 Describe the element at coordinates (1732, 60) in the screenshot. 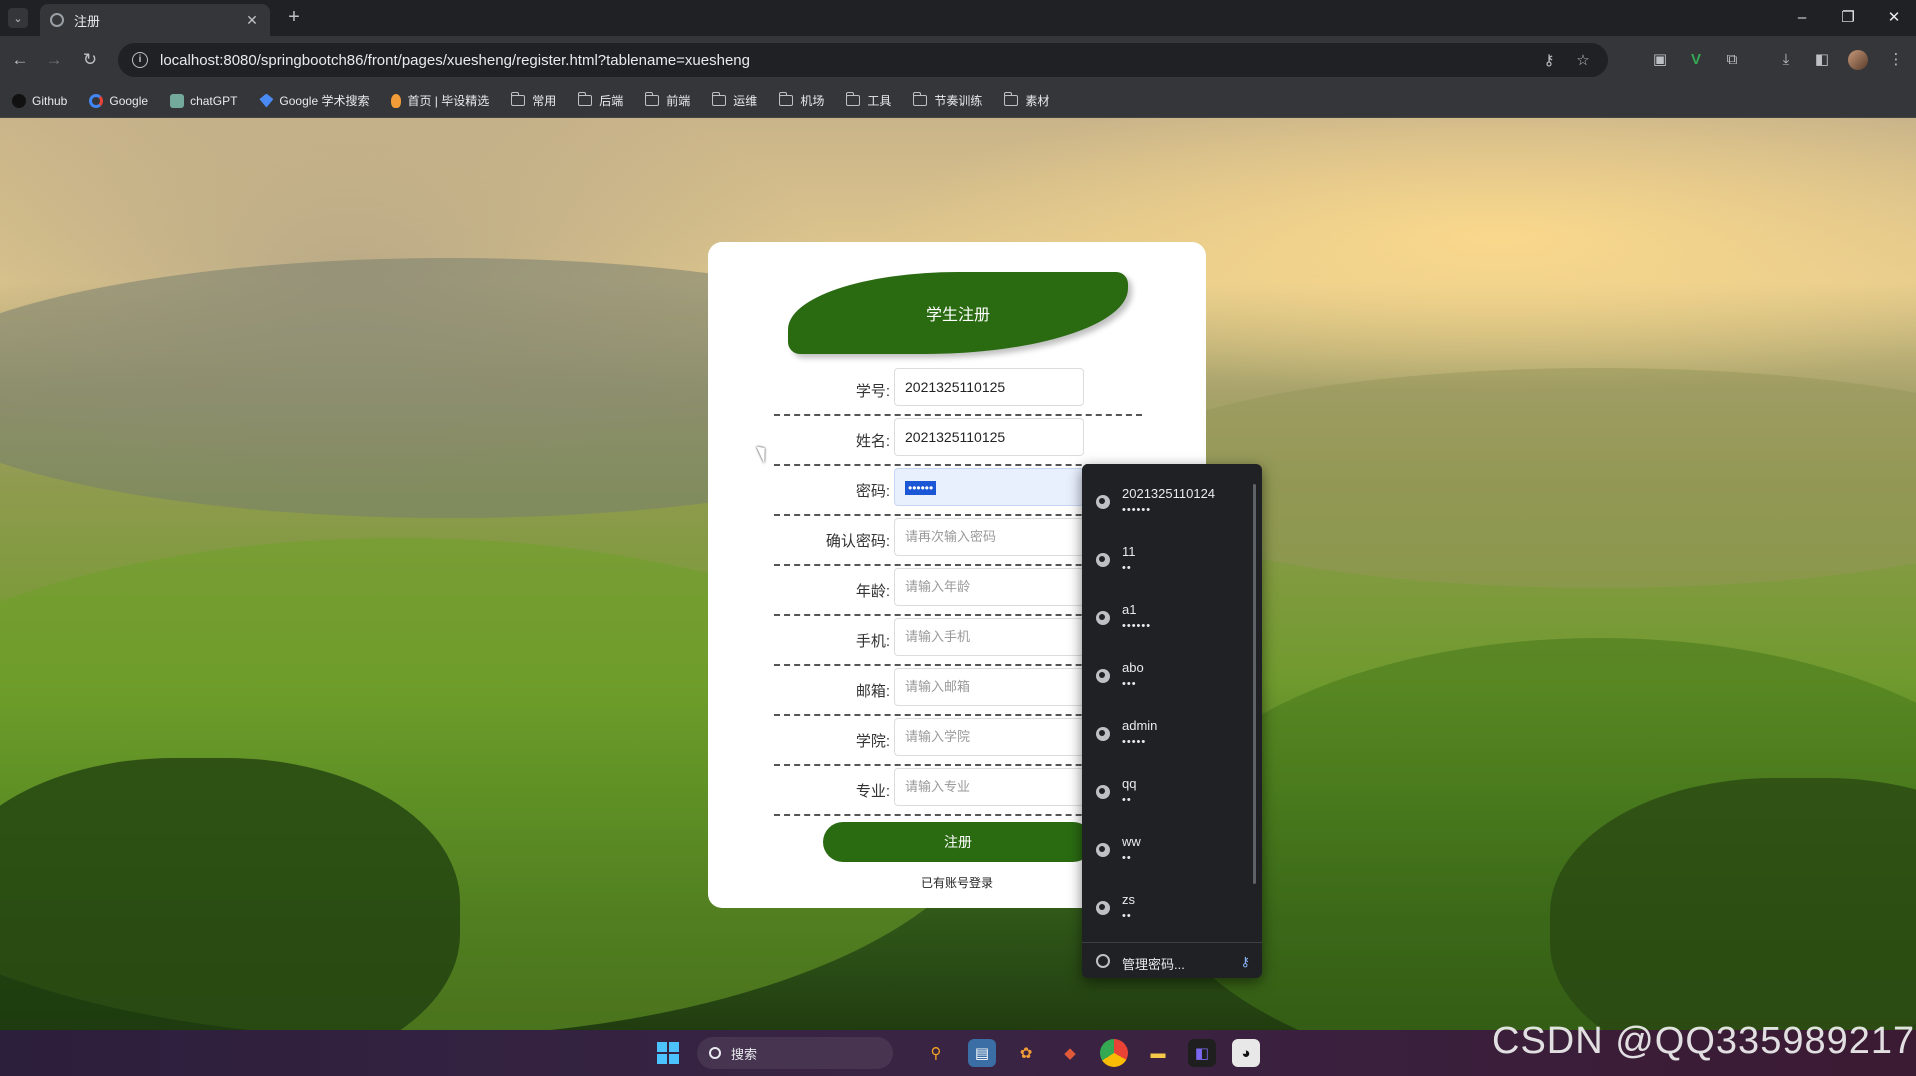

I see `extensions-puzzle-icon: ⧉` at that location.